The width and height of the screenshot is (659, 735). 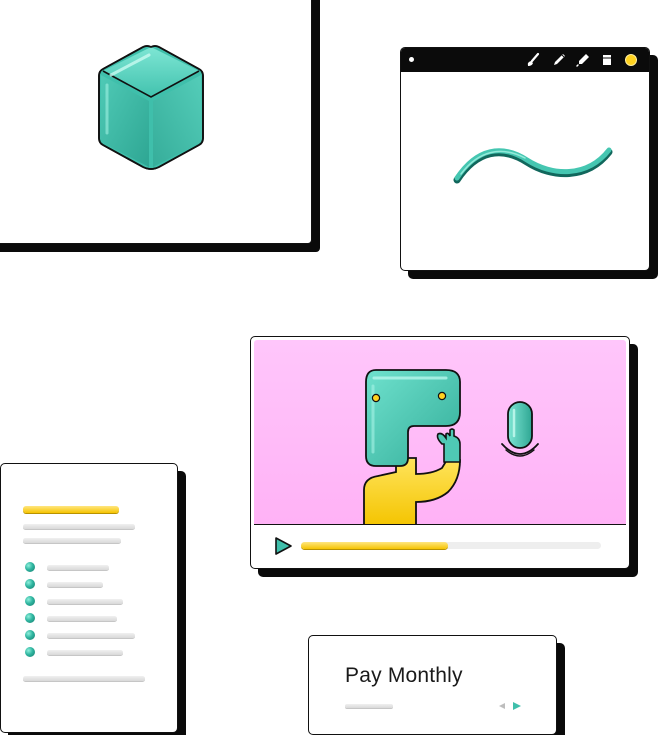 What do you see at coordinates (559, 60) in the screenshot?
I see `pen-icon` at bounding box center [559, 60].